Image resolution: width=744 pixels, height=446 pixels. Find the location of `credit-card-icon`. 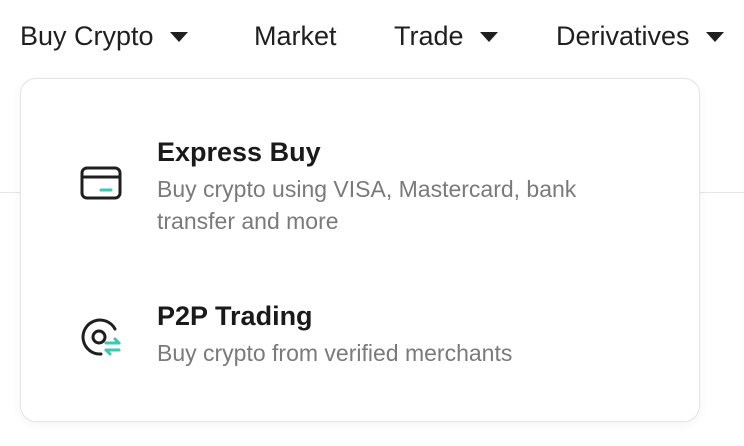

credit-card-icon is located at coordinates (101, 181).